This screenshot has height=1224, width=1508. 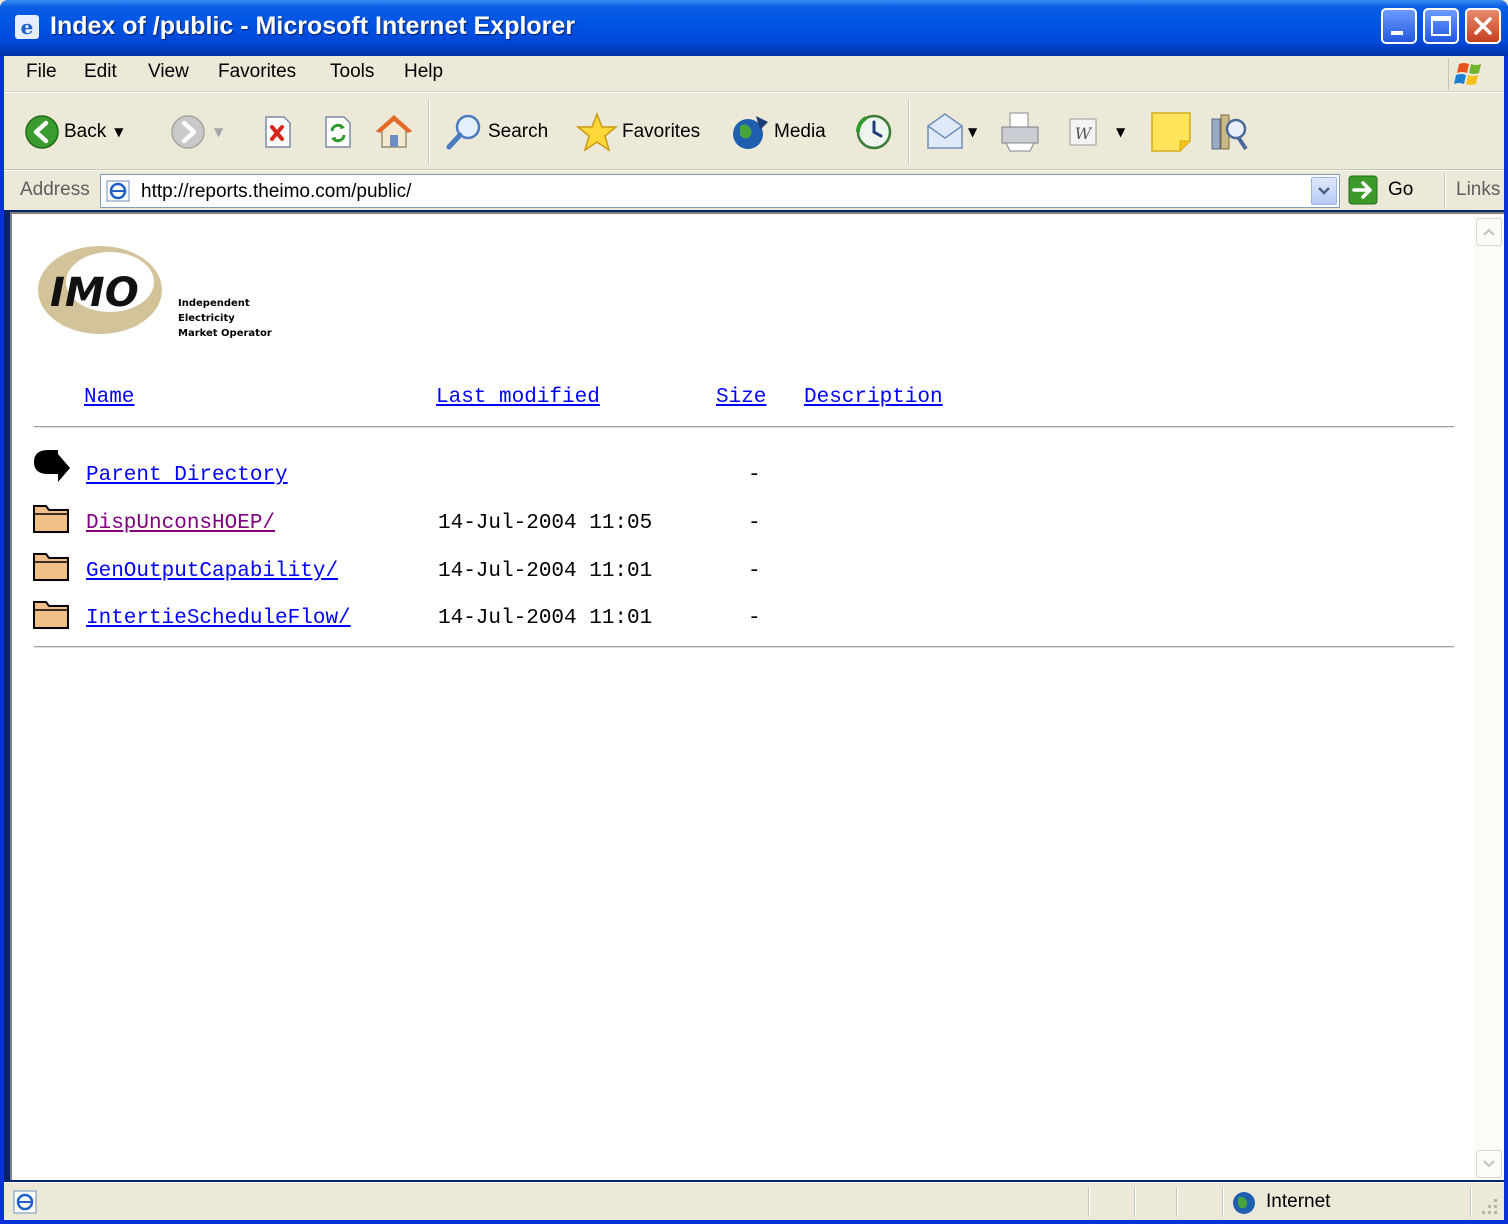 I want to click on go-arrow-icon, so click(x=1363, y=190).